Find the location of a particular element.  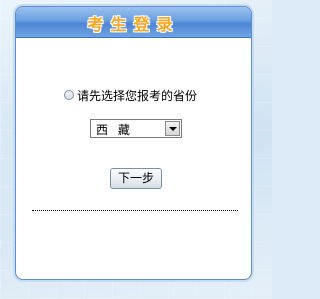

page-title: 考生登录 is located at coordinates (133, 24).